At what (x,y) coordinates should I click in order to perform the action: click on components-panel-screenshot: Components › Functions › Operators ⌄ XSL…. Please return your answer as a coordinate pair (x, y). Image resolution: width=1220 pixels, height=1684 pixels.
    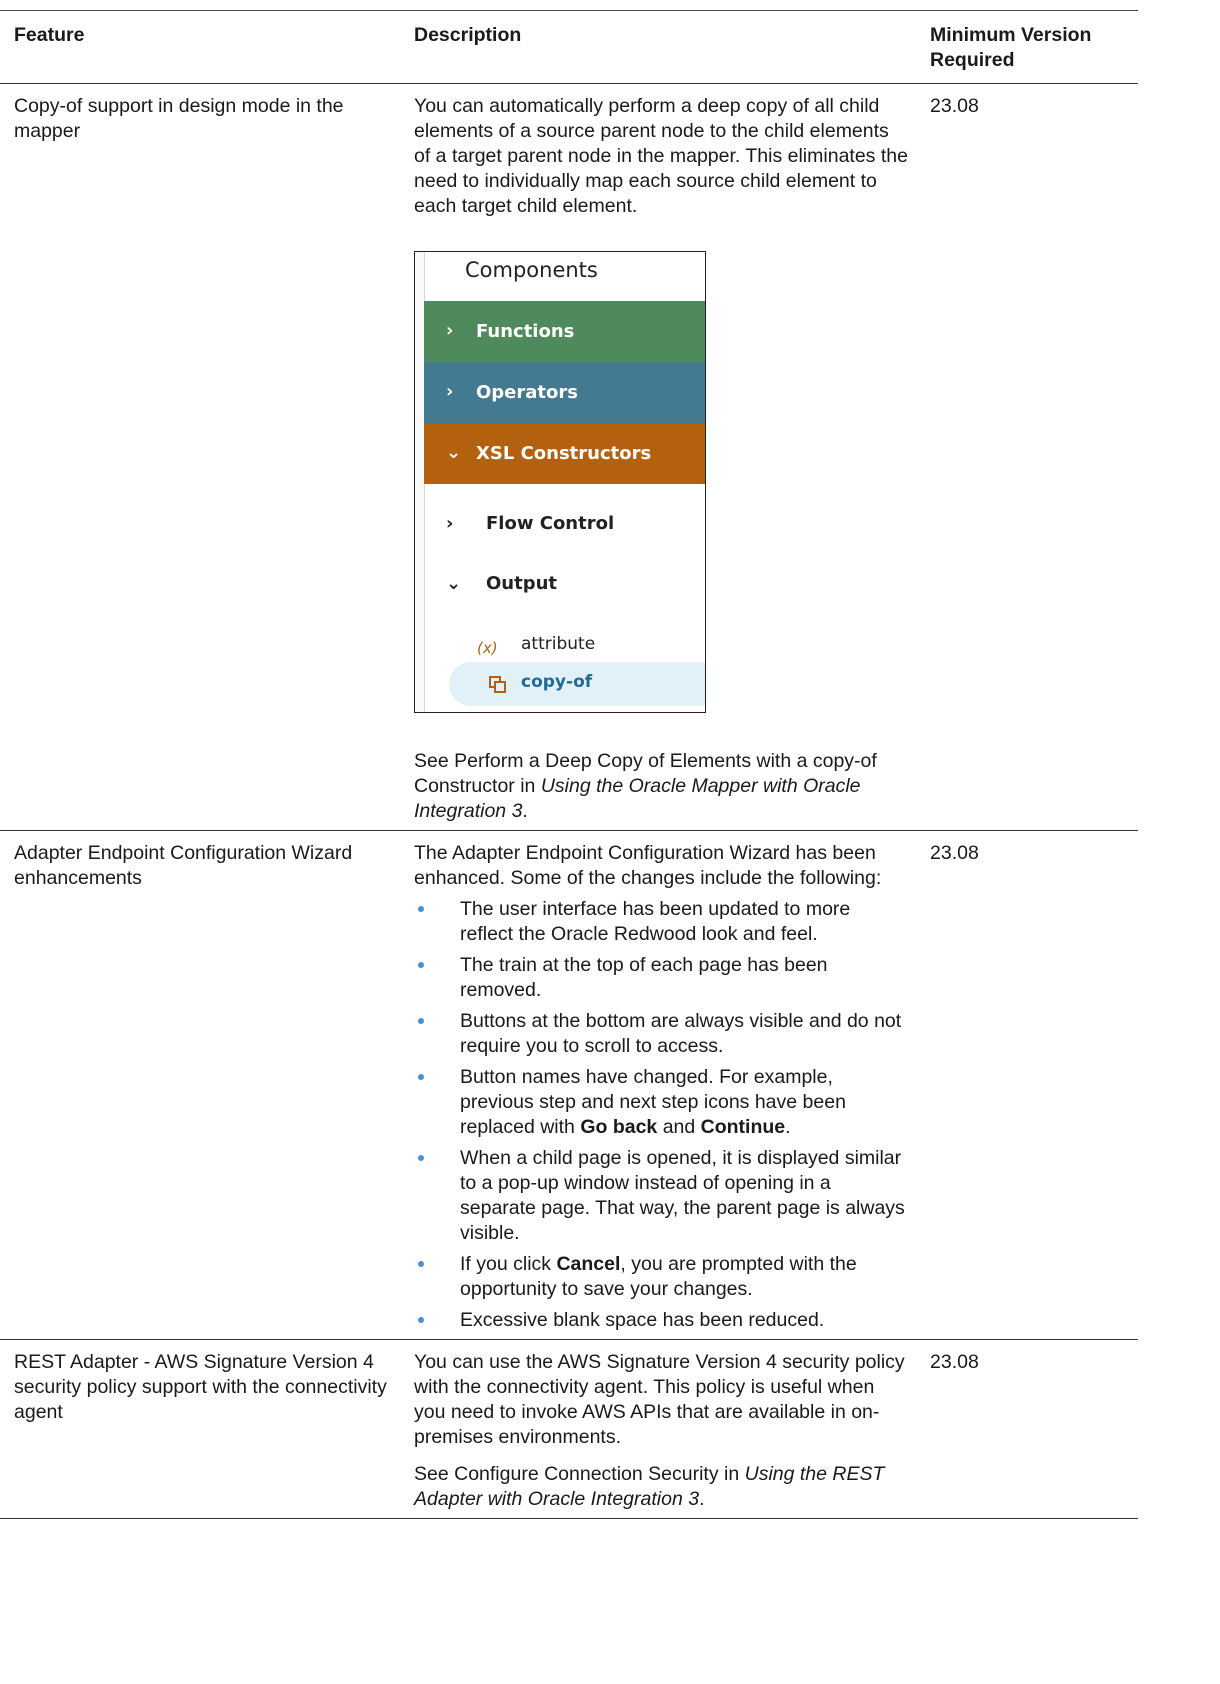
    Looking at the image, I should click on (560, 482).